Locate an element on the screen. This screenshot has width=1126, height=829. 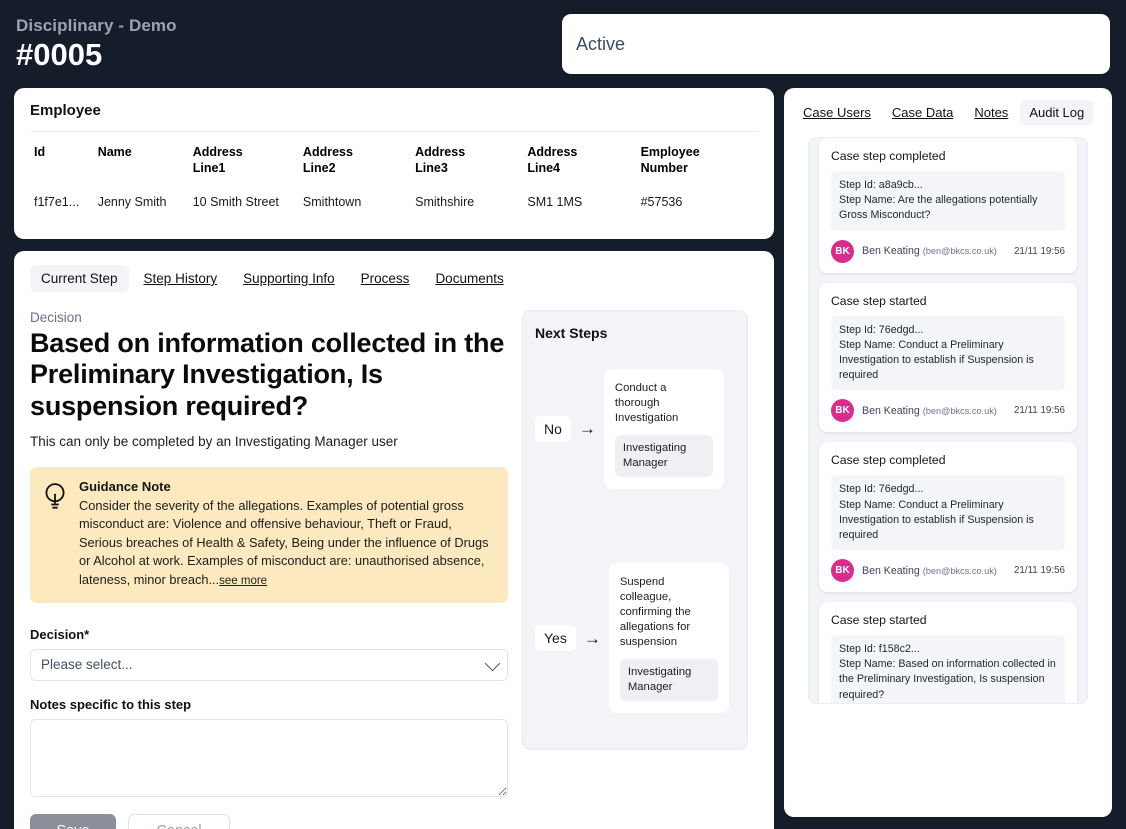
branch-label-no: No is located at coordinates (553, 428).